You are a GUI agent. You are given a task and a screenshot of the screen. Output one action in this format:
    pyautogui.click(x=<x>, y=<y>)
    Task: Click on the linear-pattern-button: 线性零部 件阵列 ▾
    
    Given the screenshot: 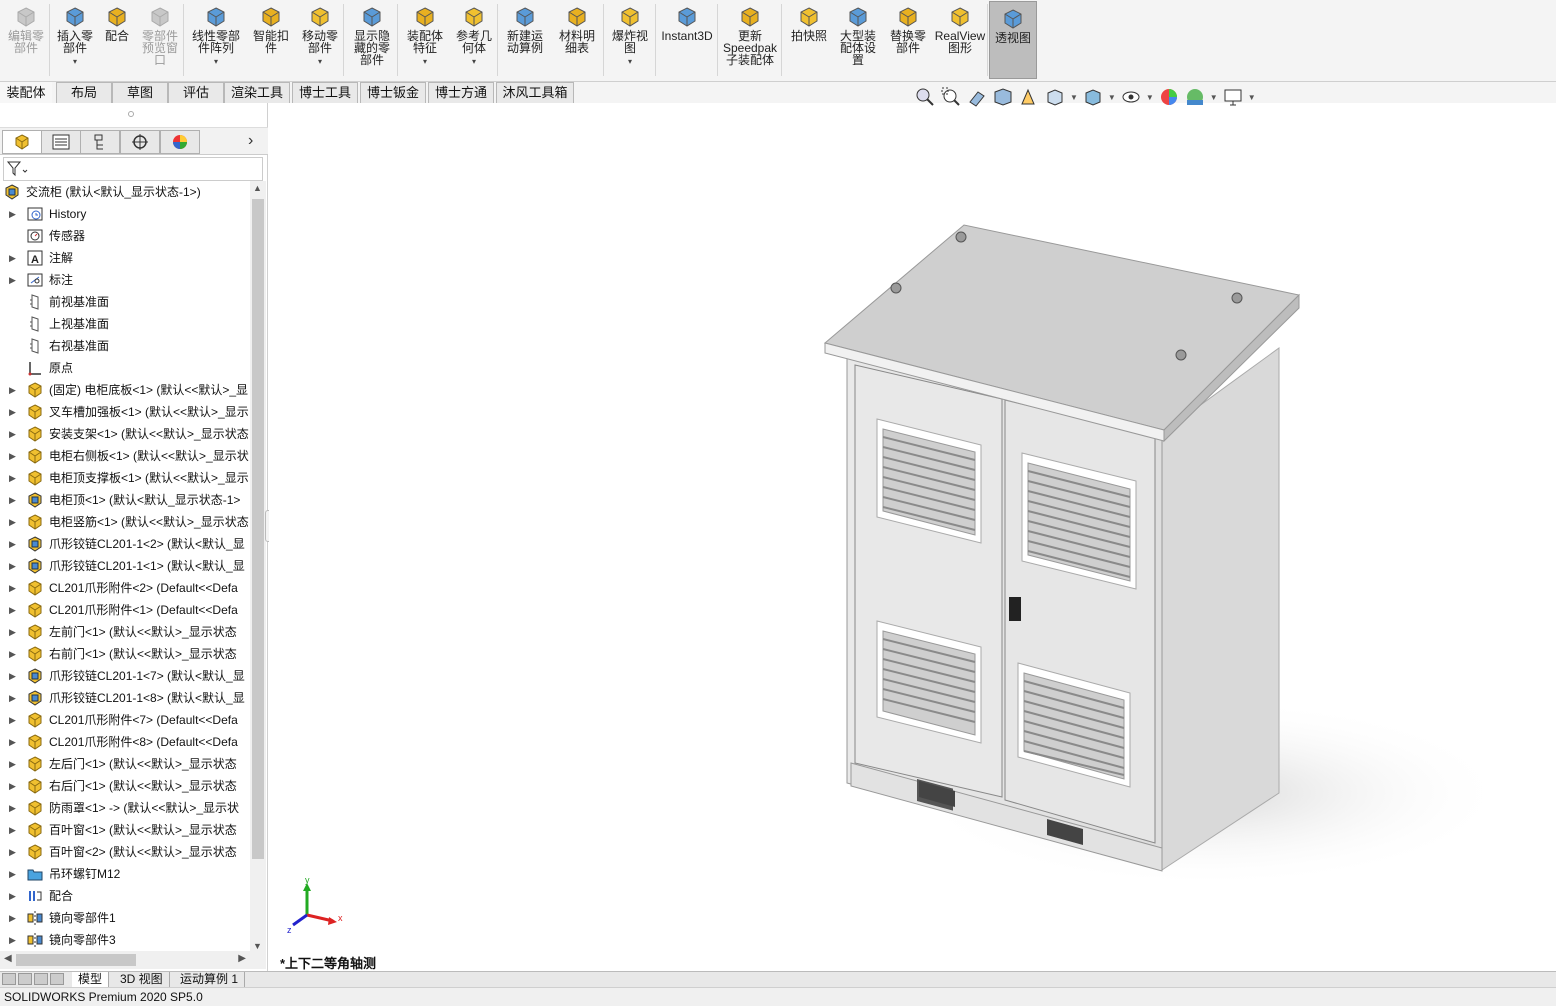 What is the action you would take?
    pyautogui.click(x=216, y=40)
    